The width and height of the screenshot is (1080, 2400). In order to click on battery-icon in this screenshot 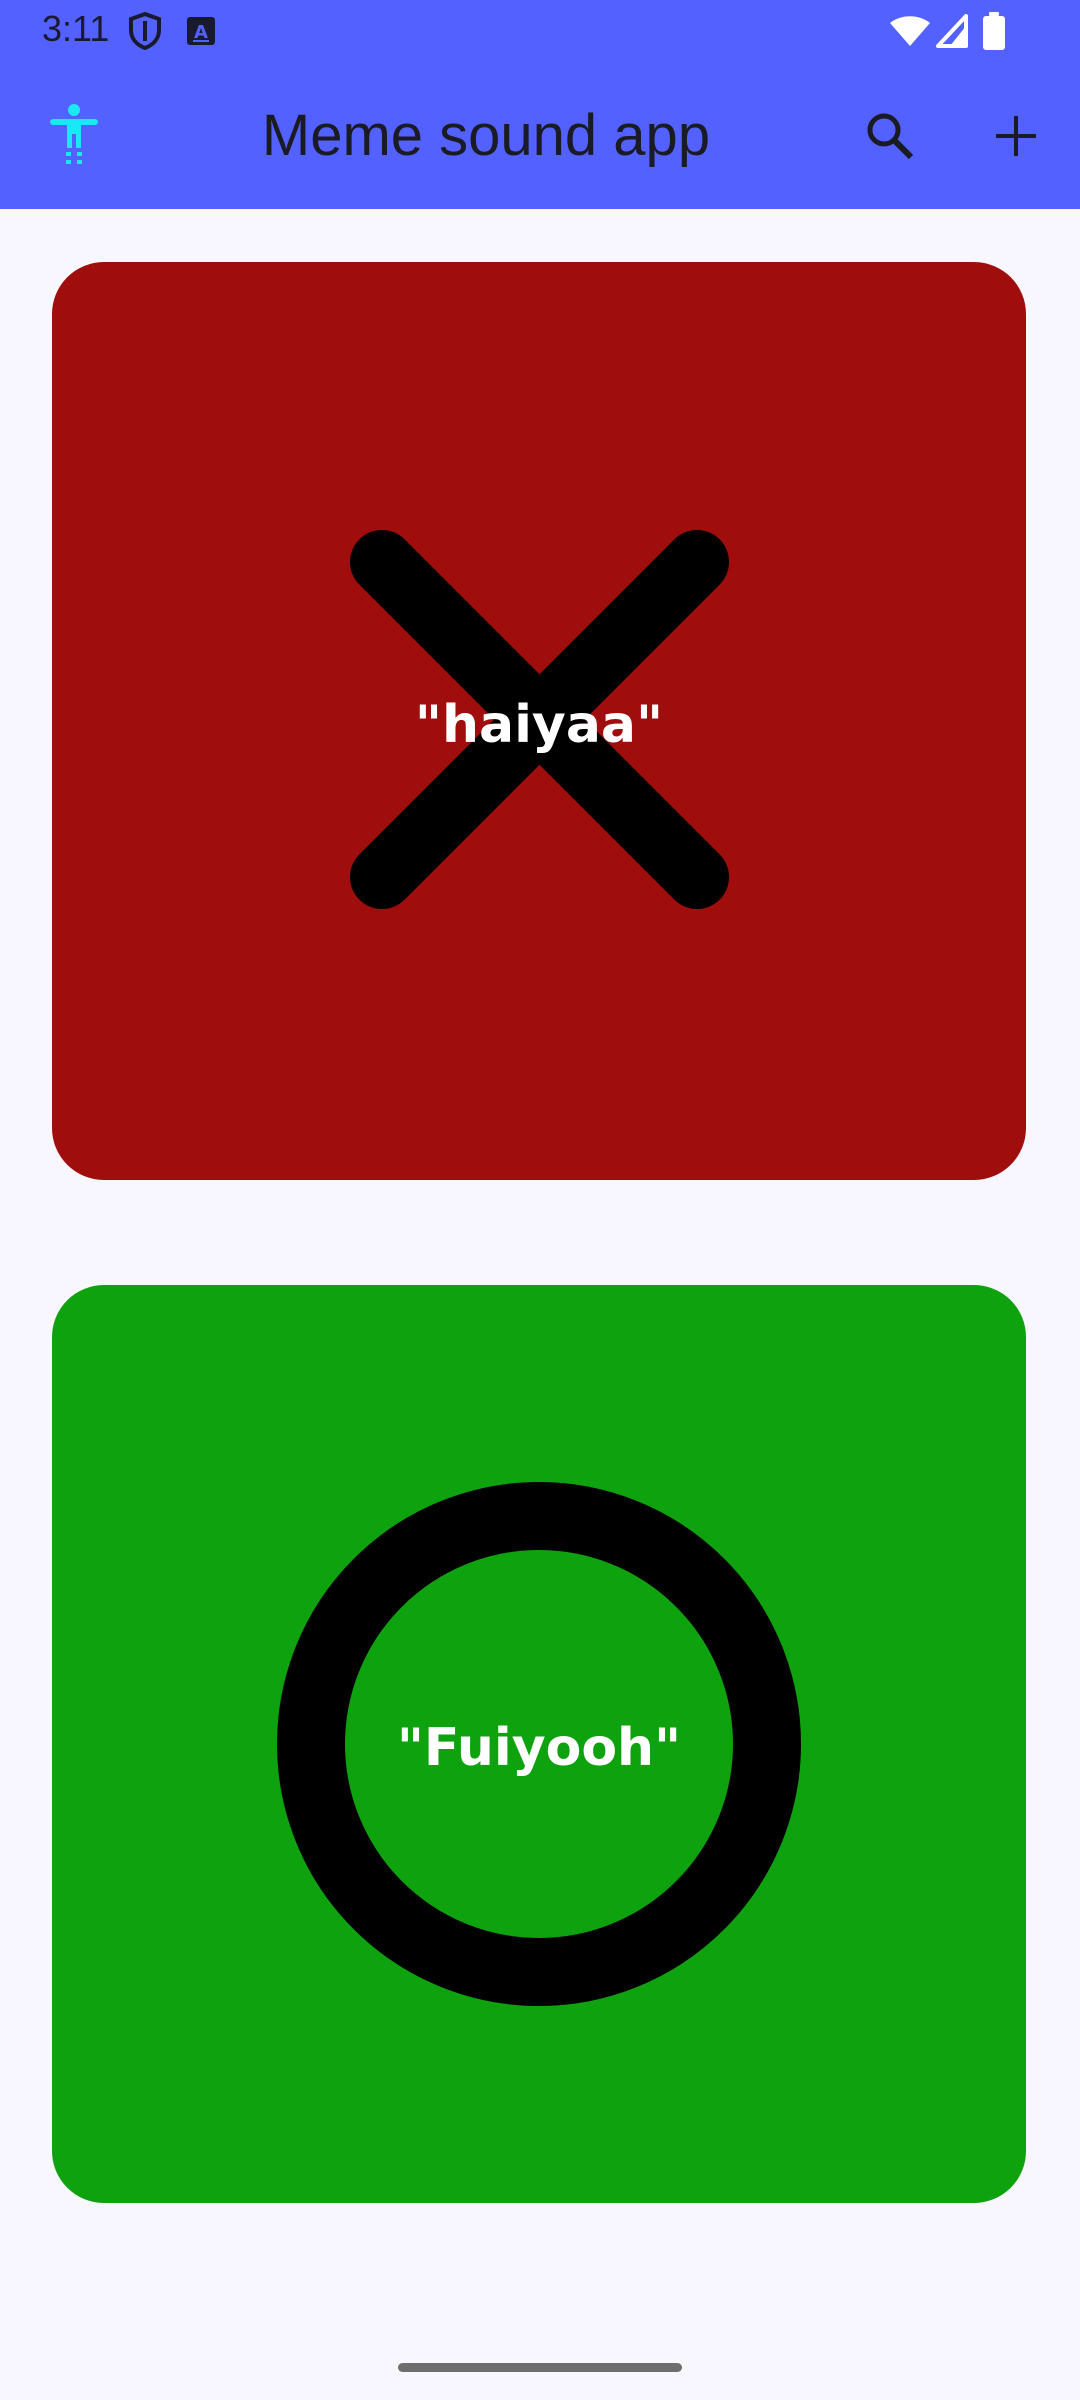, I will do `click(994, 33)`.